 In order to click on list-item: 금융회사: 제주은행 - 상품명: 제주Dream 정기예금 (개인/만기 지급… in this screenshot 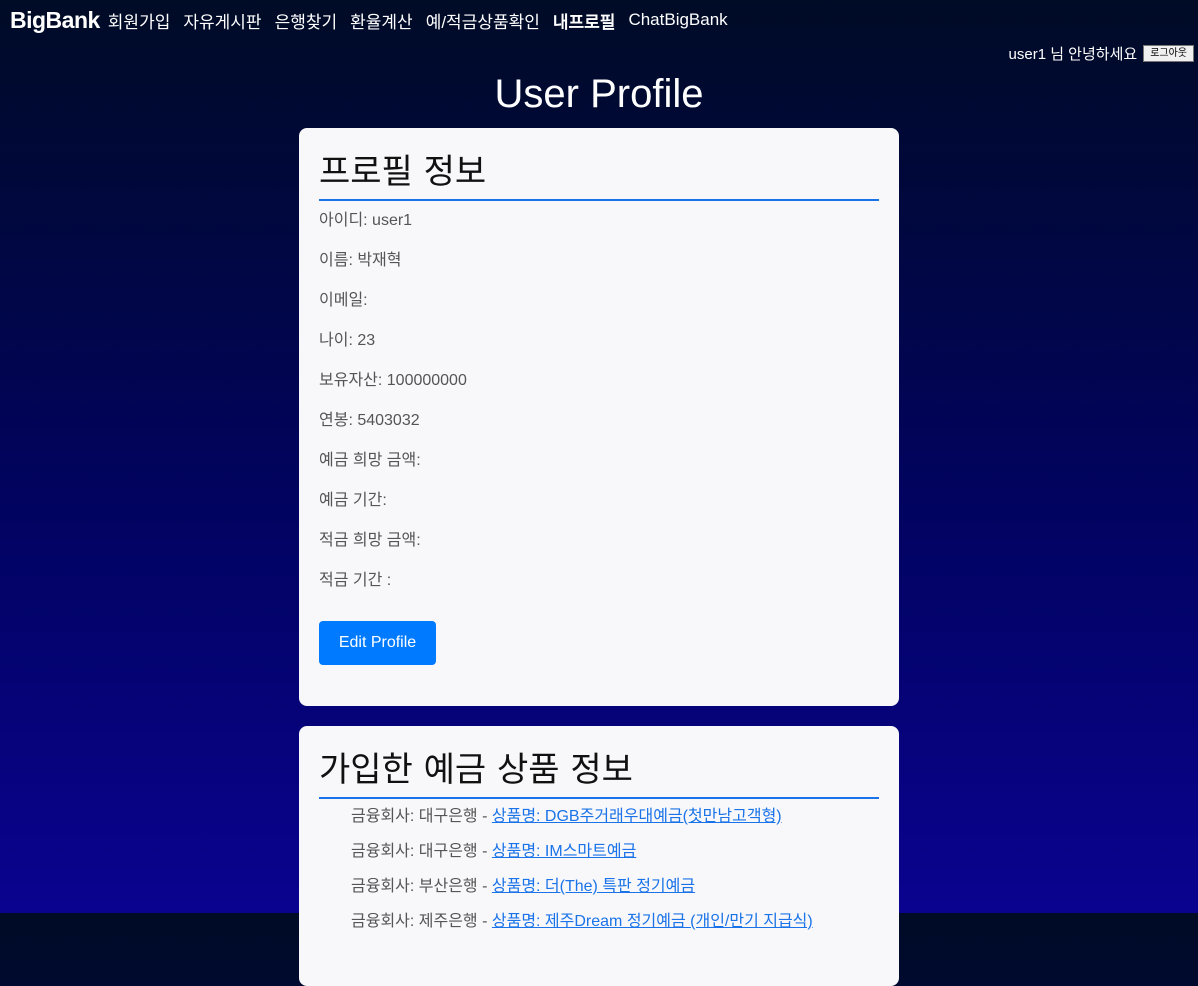, I will do `click(615, 929)`.